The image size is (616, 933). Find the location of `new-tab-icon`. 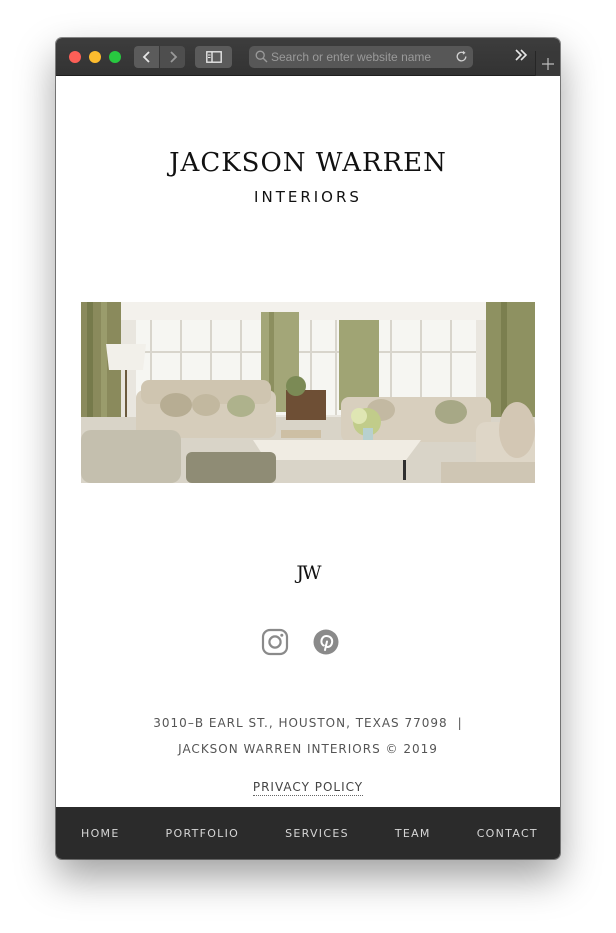

new-tab-icon is located at coordinates (548, 63).